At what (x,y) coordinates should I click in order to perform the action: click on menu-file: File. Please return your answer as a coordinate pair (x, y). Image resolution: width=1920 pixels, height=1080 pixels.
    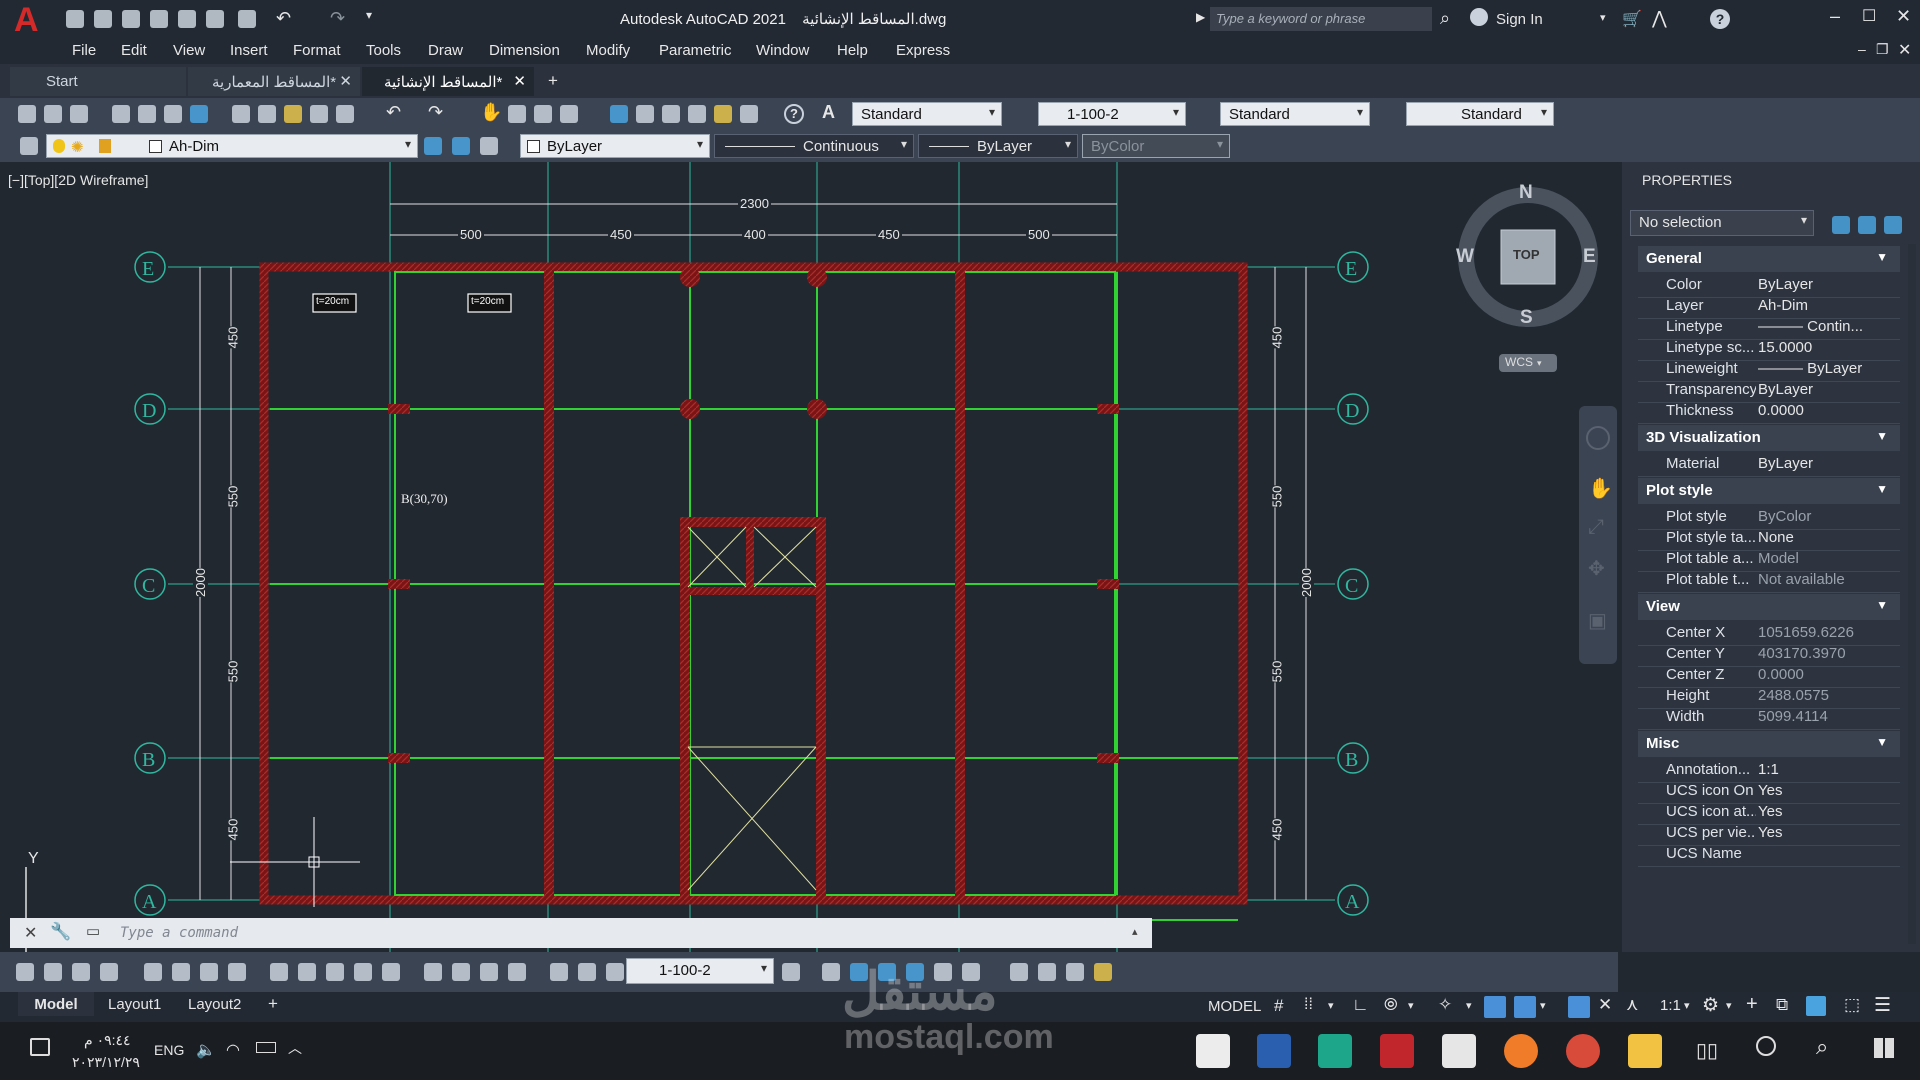
    Looking at the image, I should click on (84, 50).